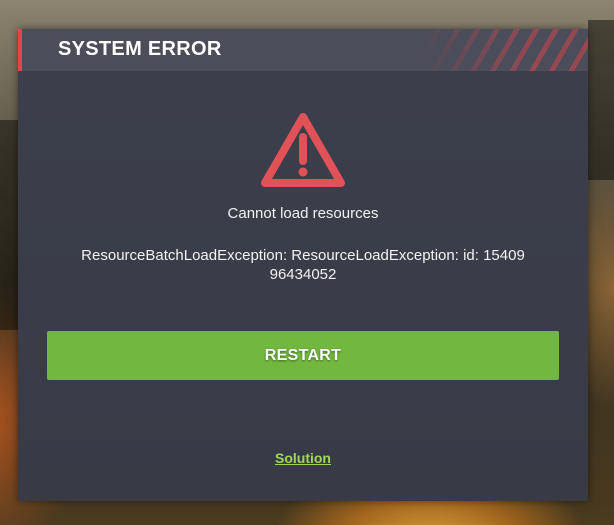  I want to click on solution-link: Solution, so click(303, 458).